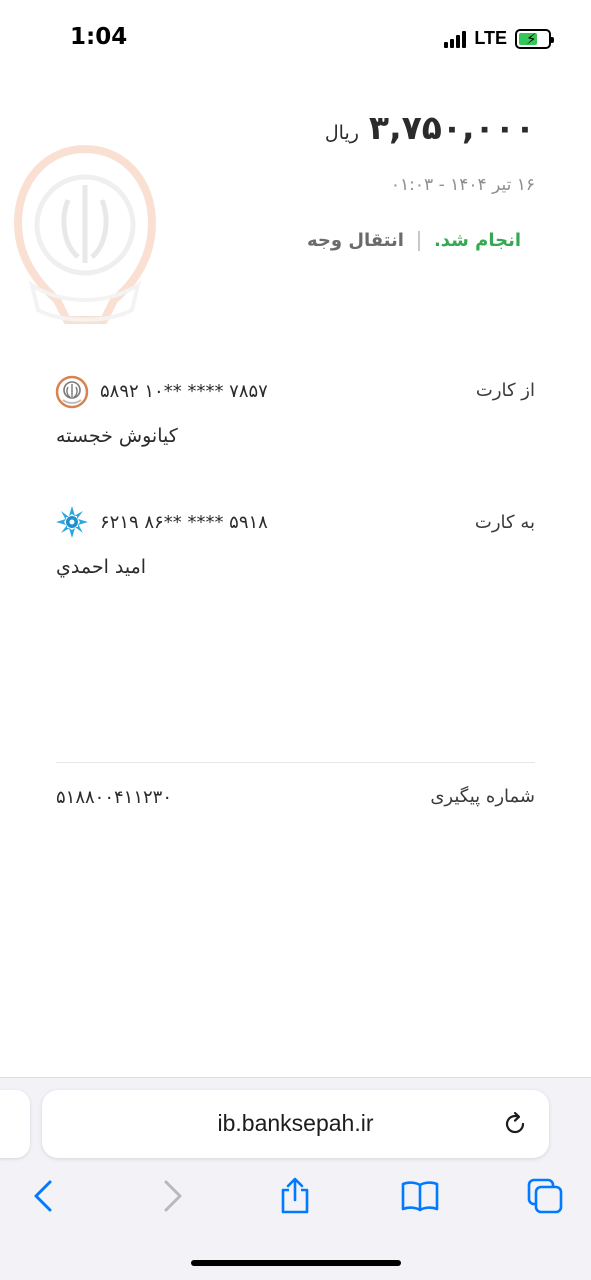  I want to click on from-card-number: ۵۸۹۲ ۱۰** **** ۷۸۵۷, so click(184, 391).